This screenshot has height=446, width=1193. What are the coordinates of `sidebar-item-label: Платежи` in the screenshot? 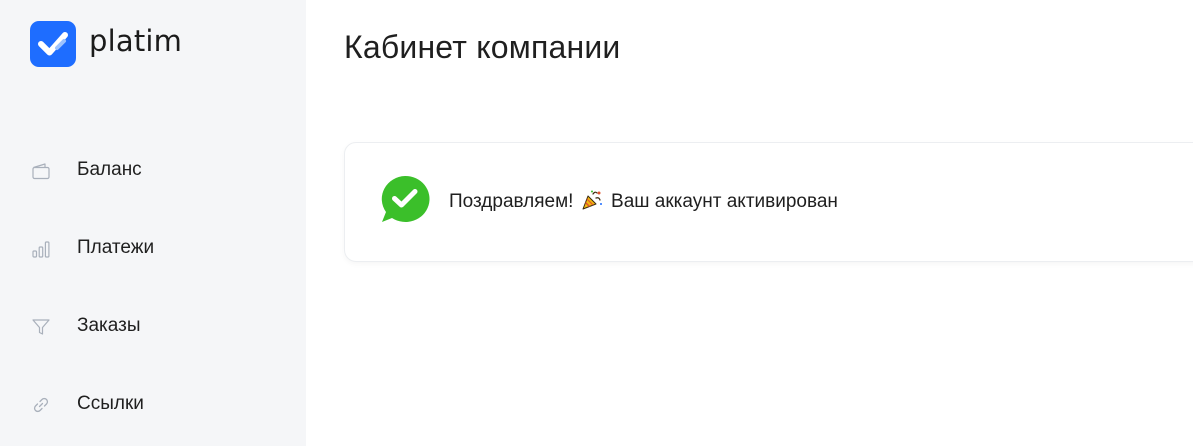 It's located at (116, 247).